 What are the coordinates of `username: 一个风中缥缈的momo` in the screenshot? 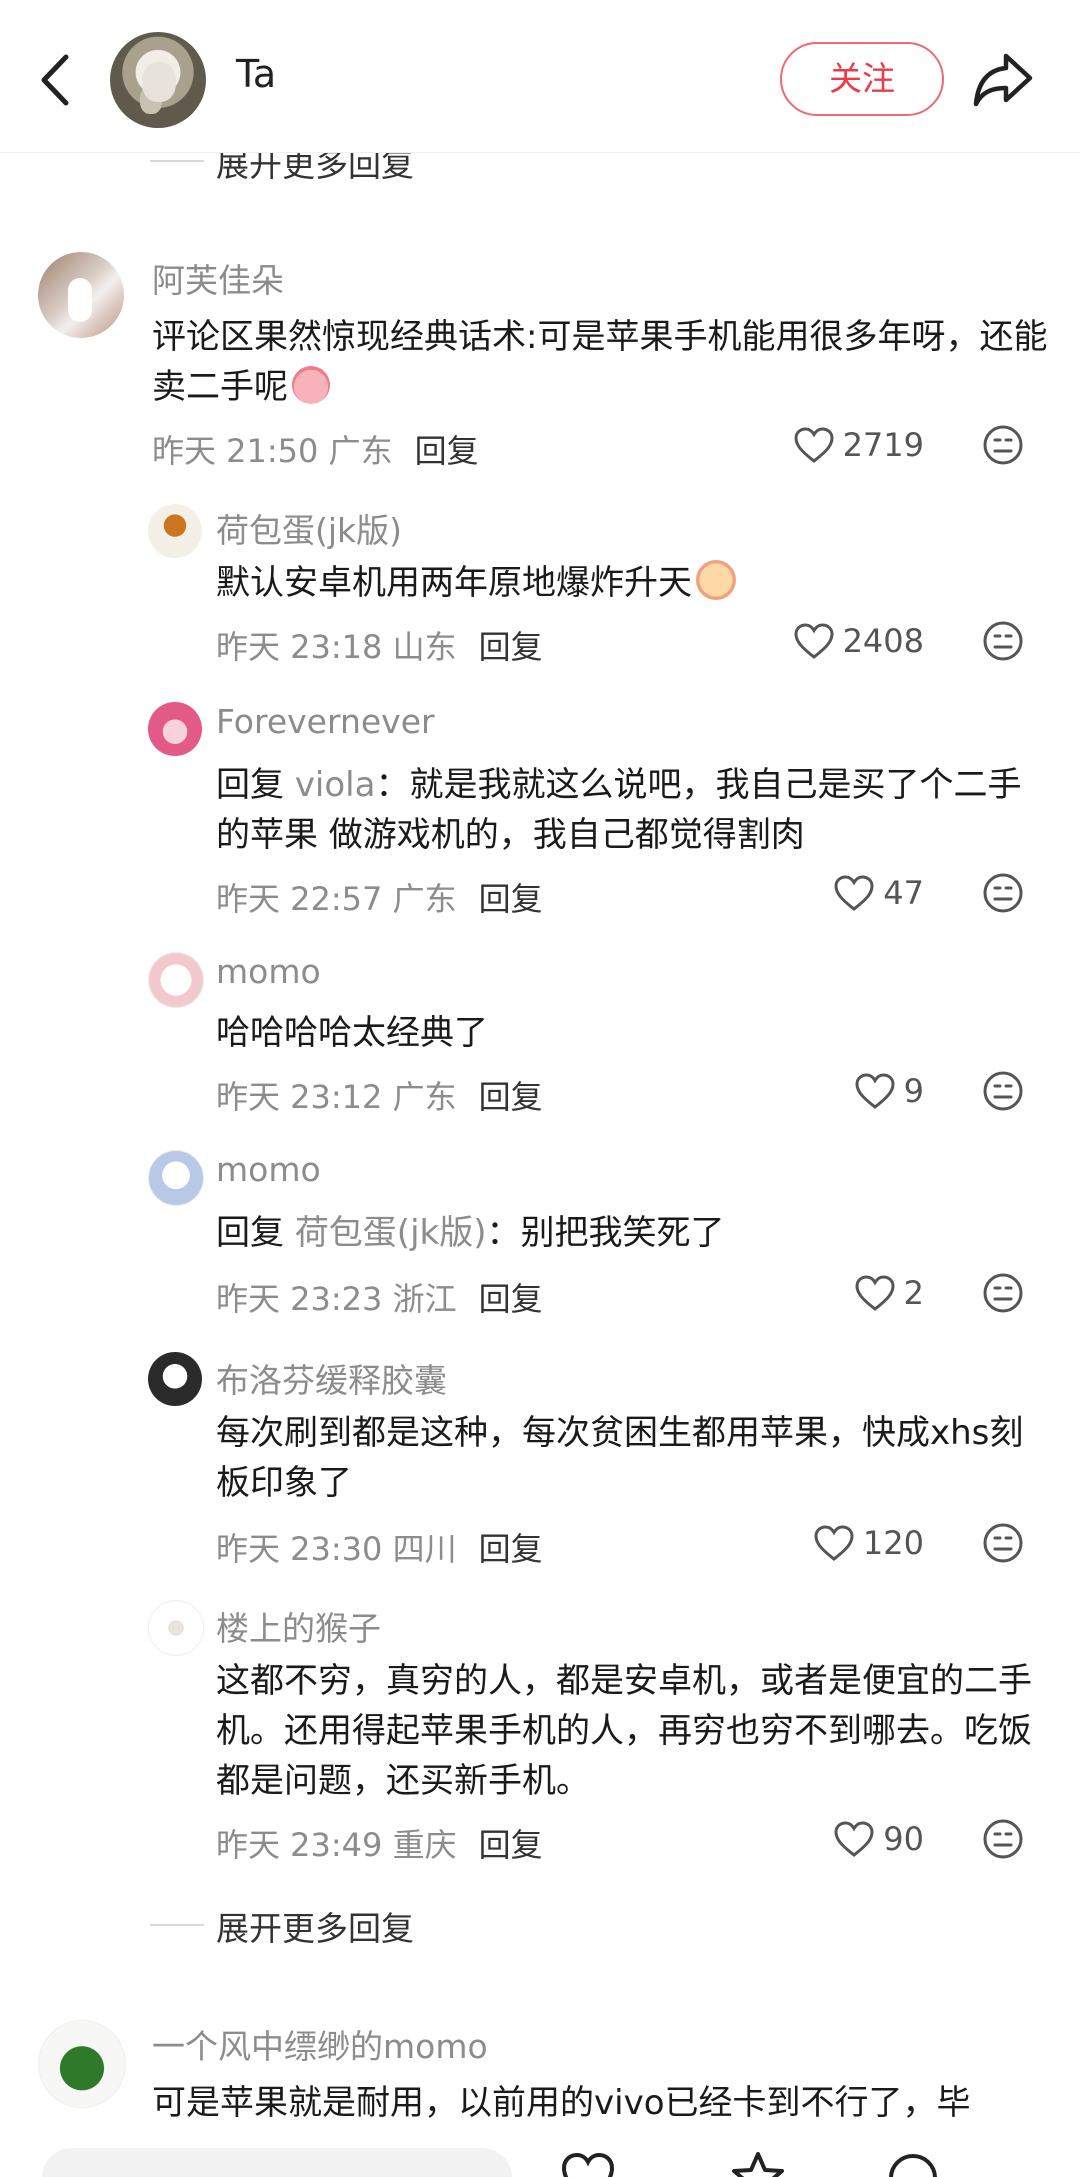 It's located at (320, 2044).